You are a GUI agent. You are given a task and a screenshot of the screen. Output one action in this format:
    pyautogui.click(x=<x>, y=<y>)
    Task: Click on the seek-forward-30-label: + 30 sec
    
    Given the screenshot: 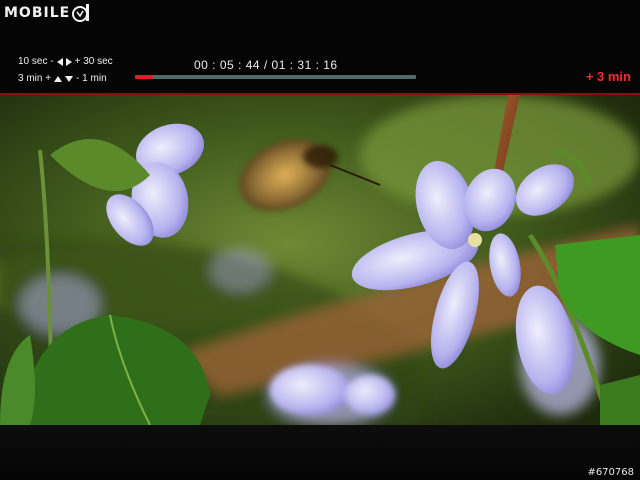 What is the action you would take?
    pyautogui.click(x=93, y=61)
    